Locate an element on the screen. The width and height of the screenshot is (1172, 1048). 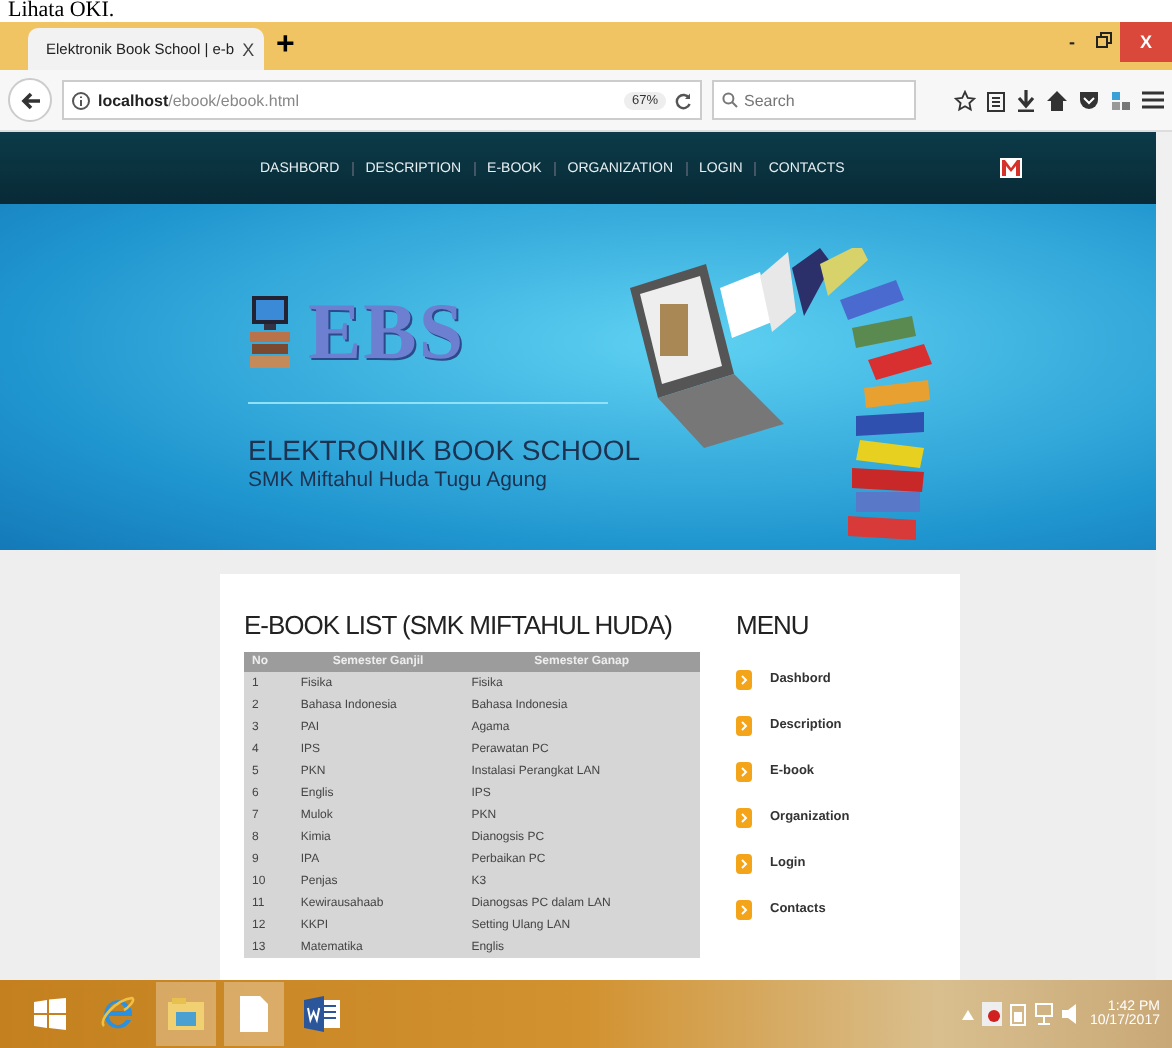
menu-icon is located at coordinates (1153, 100).